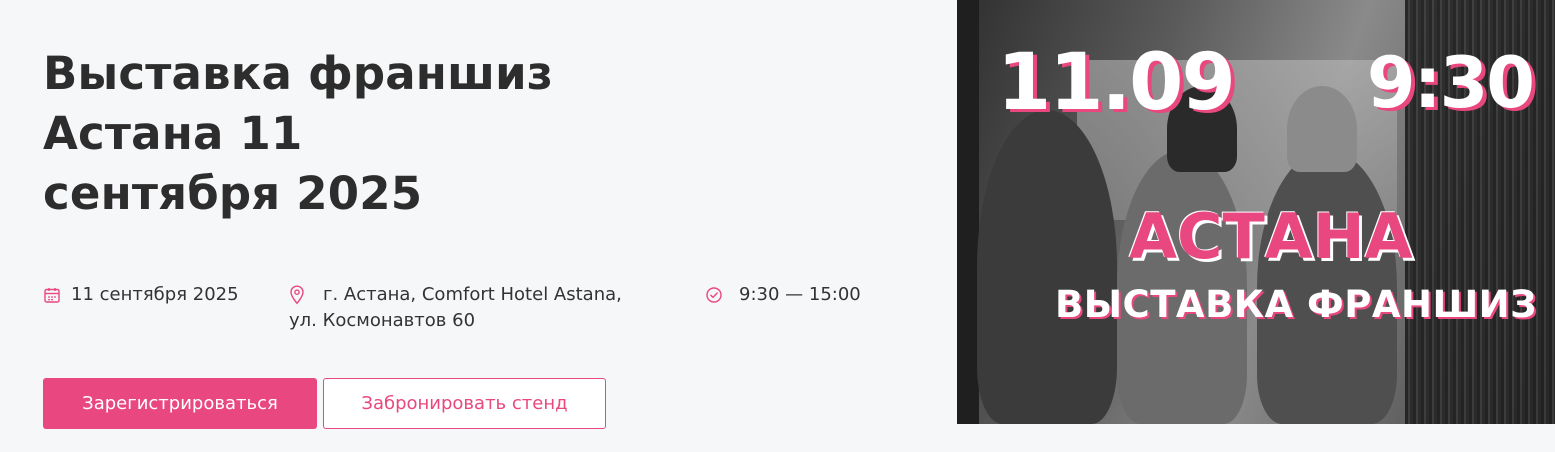 The image size is (1555, 452). What do you see at coordinates (1450, 83) in the screenshot?
I see `banner-time: 9:30` at bounding box center [1450, 83].